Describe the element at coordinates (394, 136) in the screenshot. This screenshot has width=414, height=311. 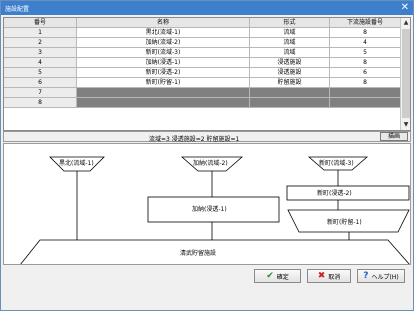
I see `draw-button: 描画` at that location.